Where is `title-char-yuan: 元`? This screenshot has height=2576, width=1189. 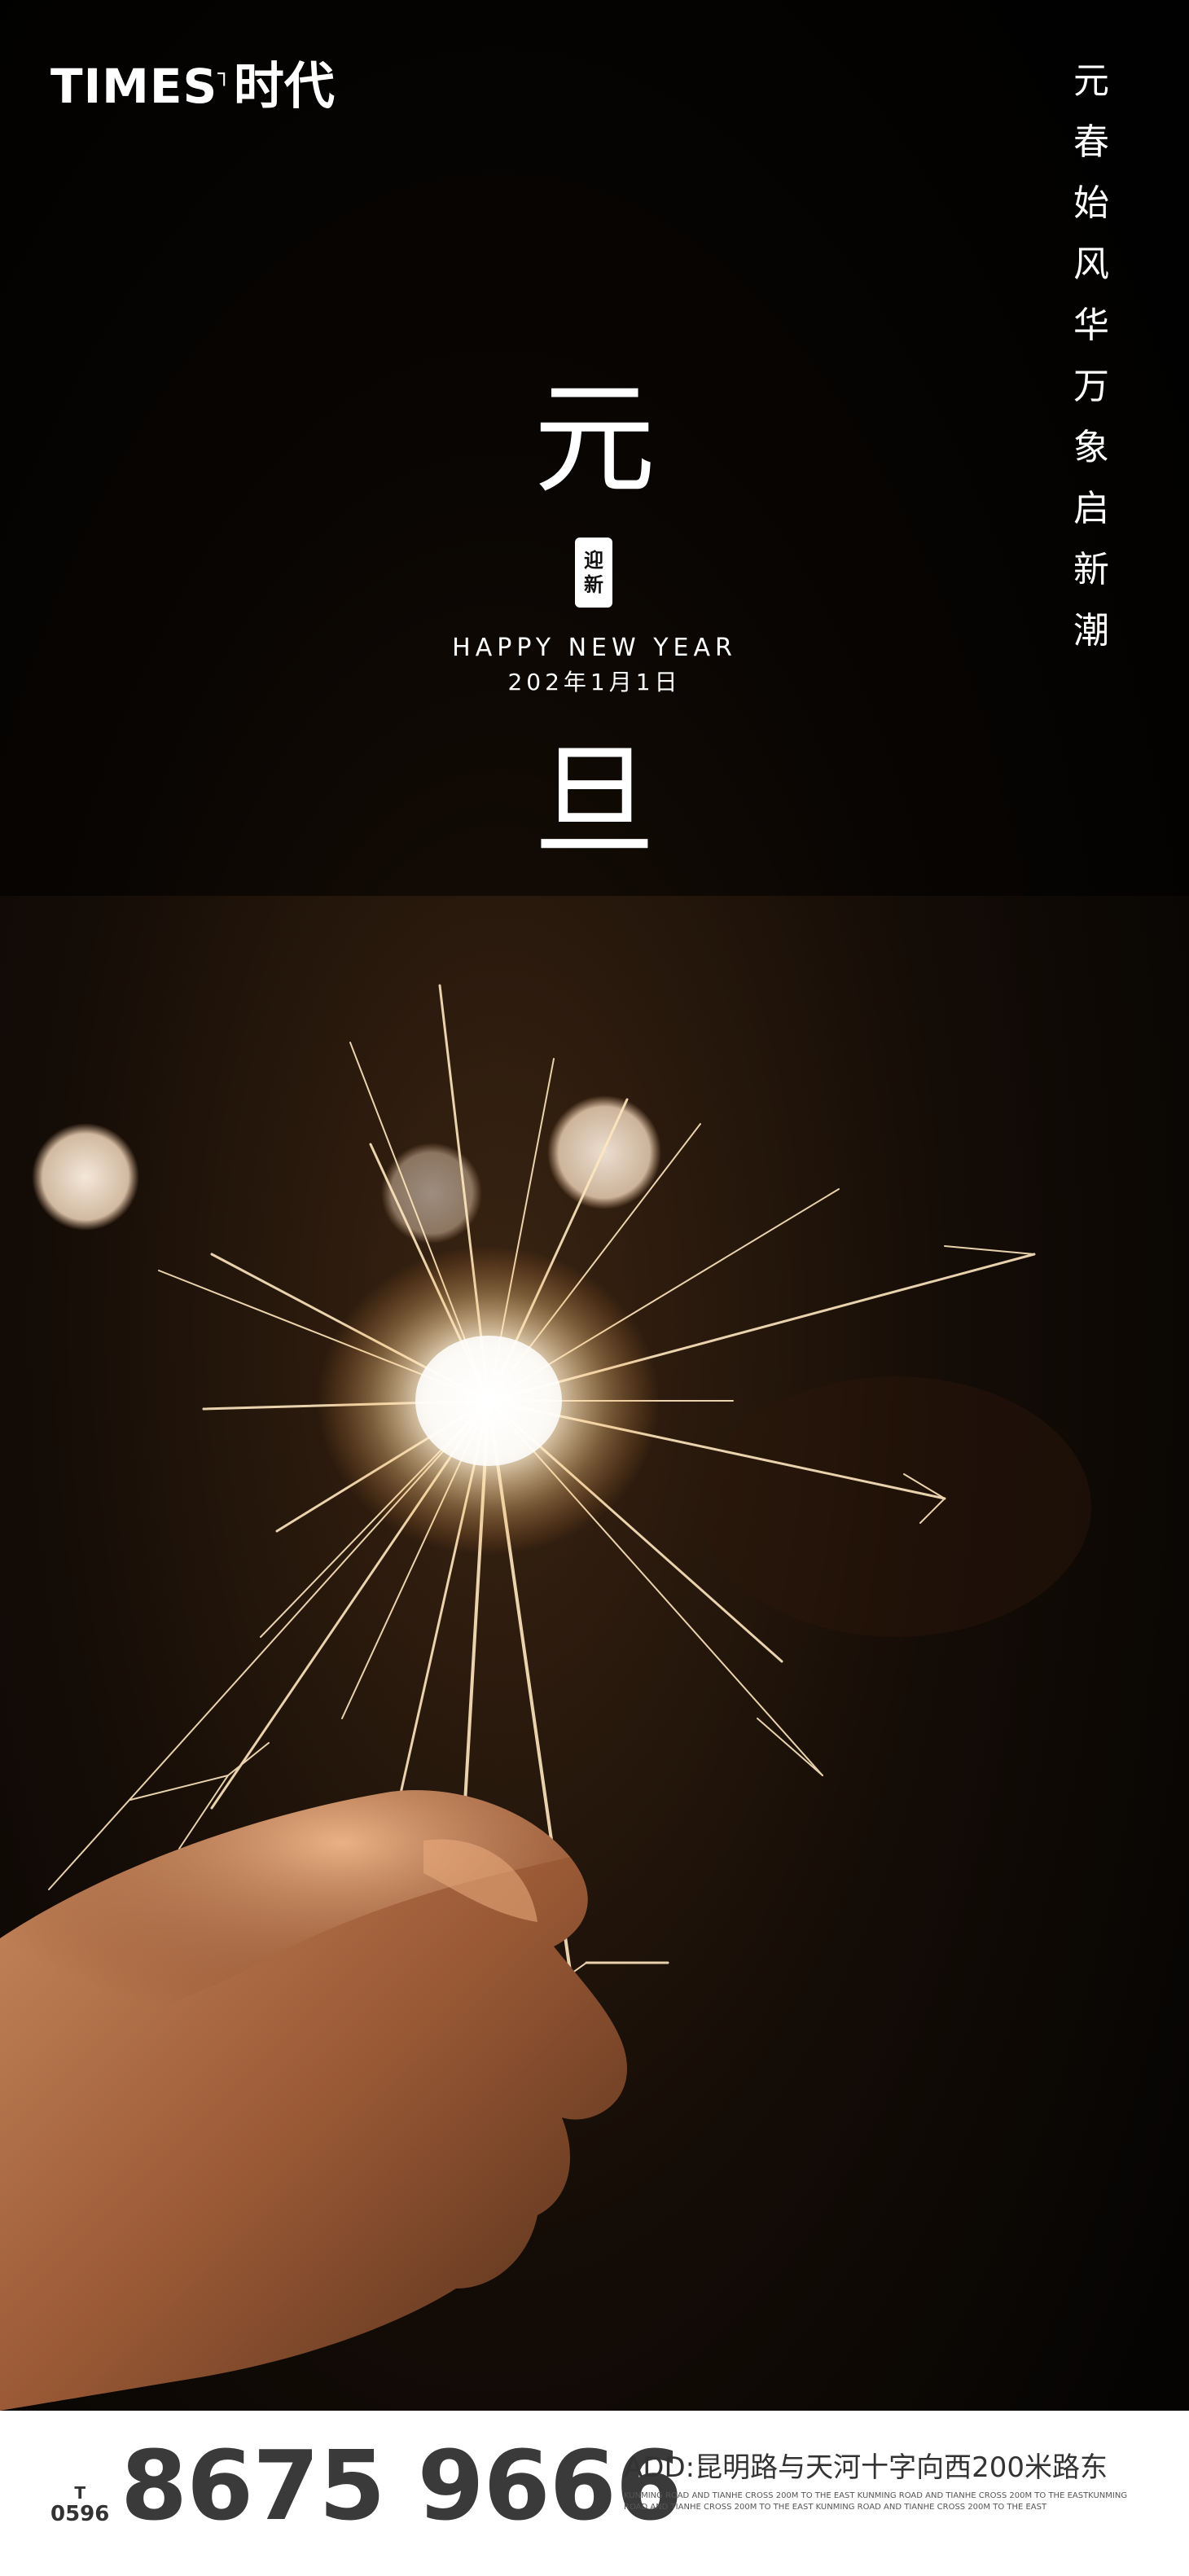
title-char-yuan: 元 is located at coordinates (594, 440).